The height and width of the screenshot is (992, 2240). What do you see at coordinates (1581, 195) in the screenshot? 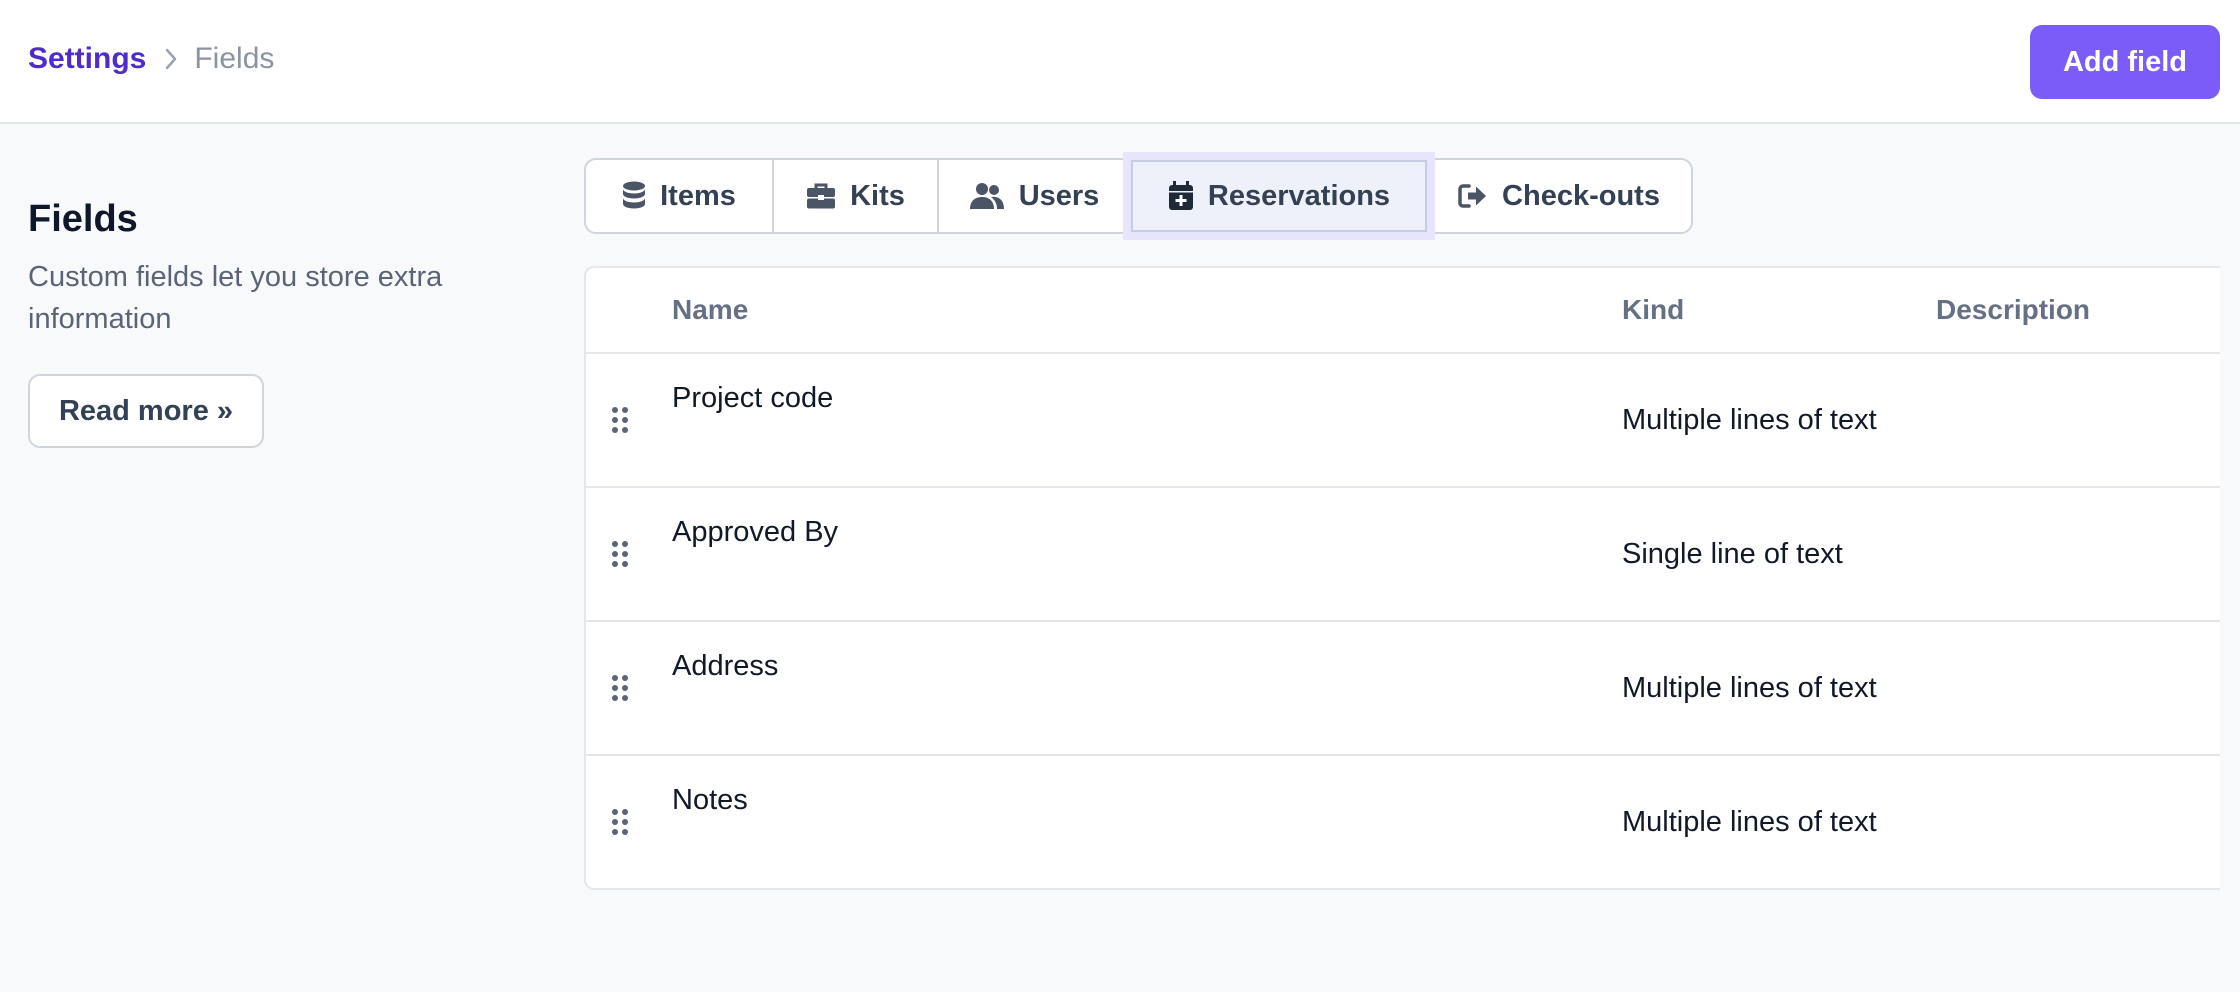
I see `tab-label: Check-outs` at bounding box center [1581, 195].